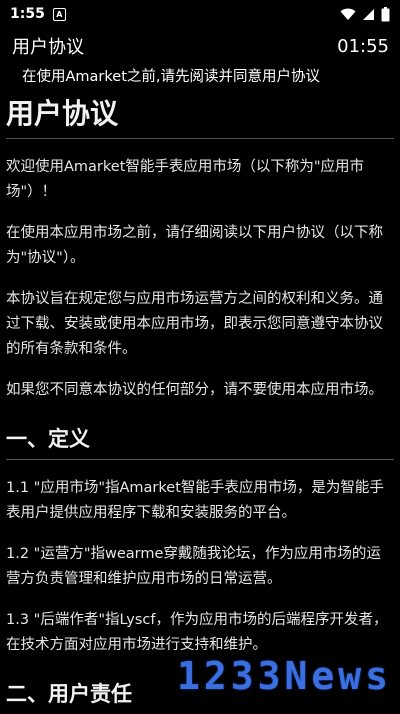 The width and height of the screenshot is (400, 714). What do you see at coordinates (59, 14) in the screenshot?
I see `notification-icon: A` at bounding box center [59, 14].